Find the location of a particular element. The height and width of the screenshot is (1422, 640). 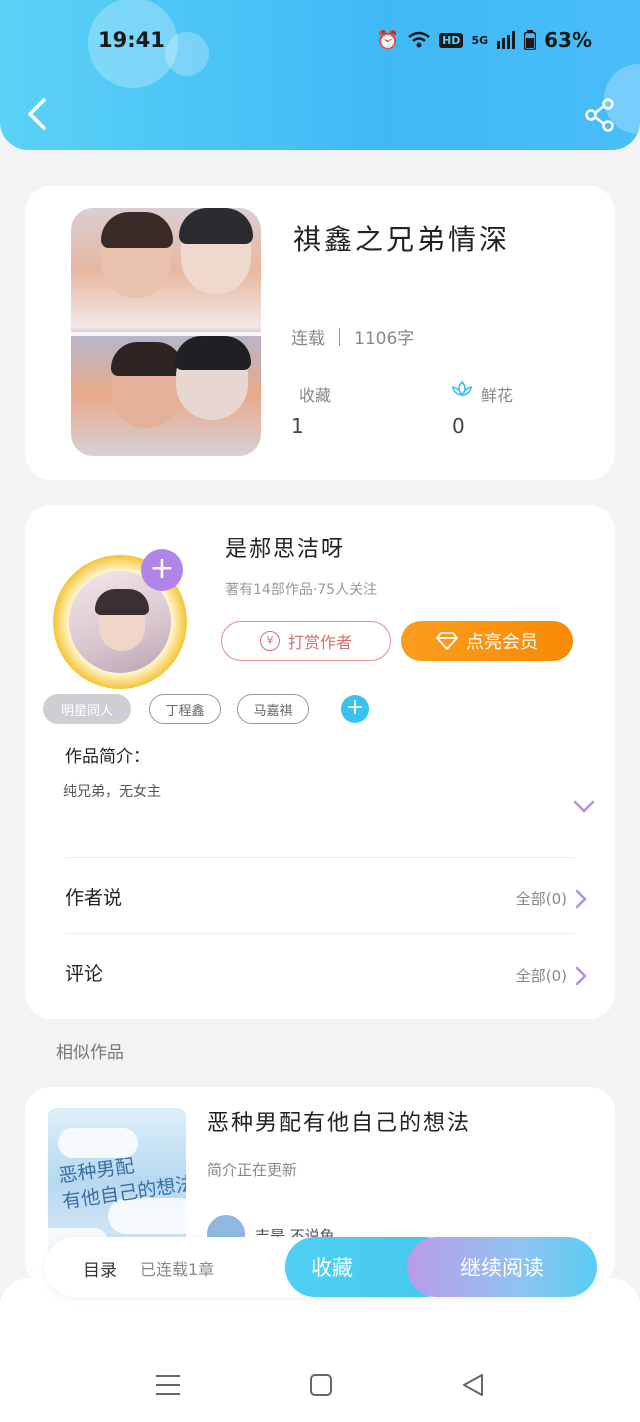

similar-section-title: 相似作品 is located at coordinates (90, 1053).